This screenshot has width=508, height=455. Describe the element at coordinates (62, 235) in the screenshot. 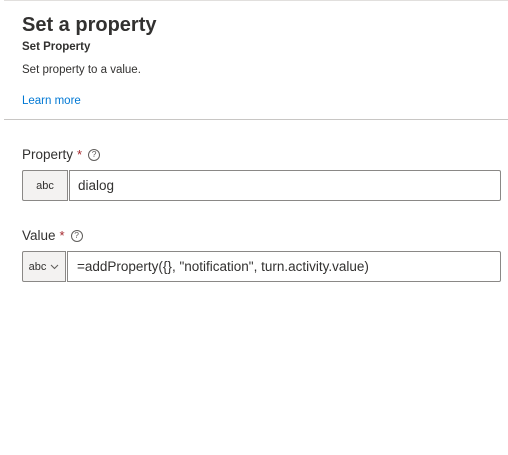

I see `value-required-mark: *` at that location.